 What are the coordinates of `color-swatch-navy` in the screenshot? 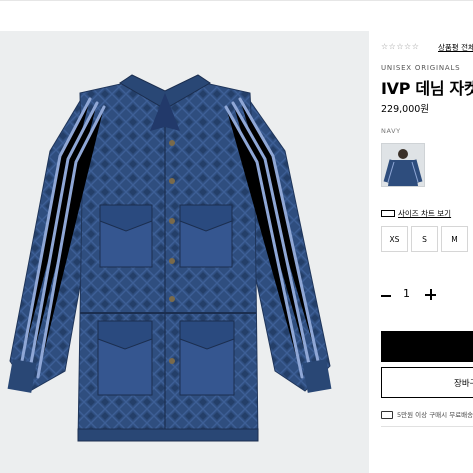 It's located at (403, 165).